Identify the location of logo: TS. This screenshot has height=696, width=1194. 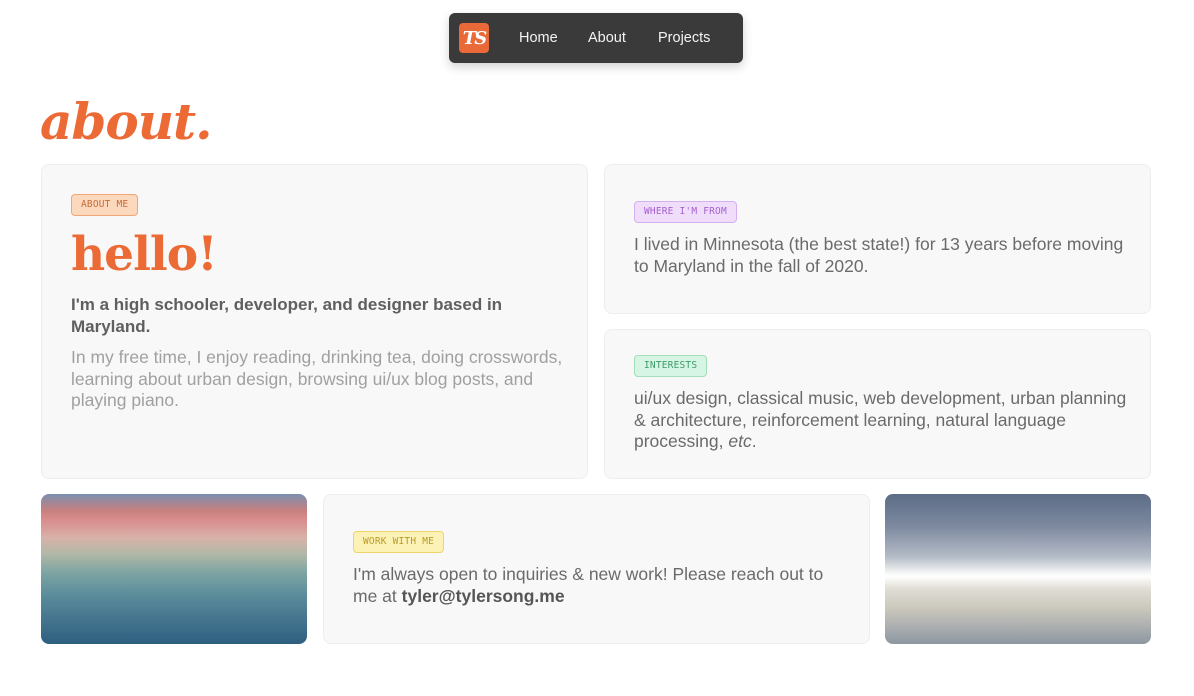
(474, 38).